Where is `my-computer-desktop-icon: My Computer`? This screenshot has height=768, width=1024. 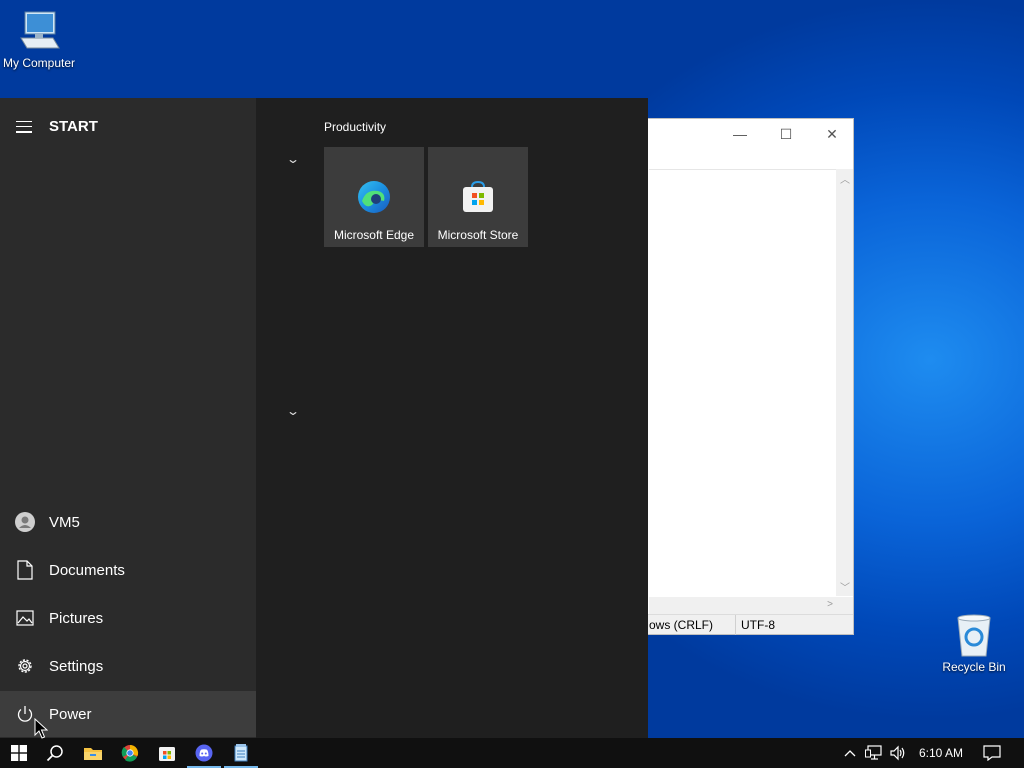
my-computer-desktop-icon: My Computer is located at coordinates (40, 39).